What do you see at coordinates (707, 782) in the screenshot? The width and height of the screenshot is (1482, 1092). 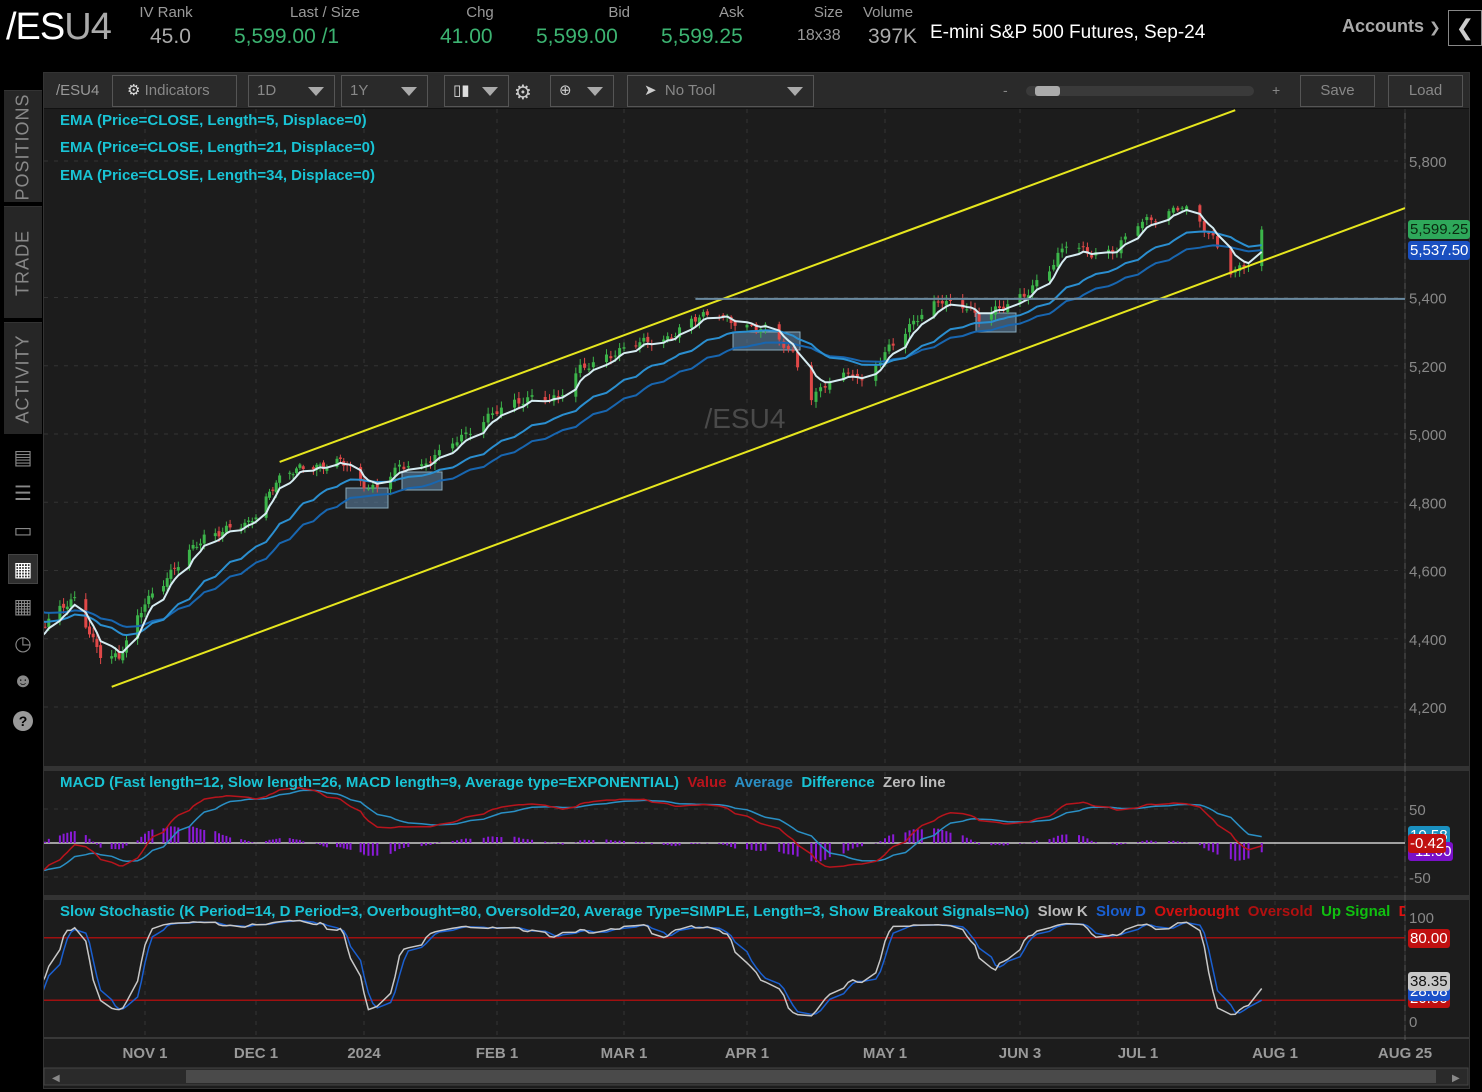 I see `macd-value-label: Value` at bounding box center [707, 782].